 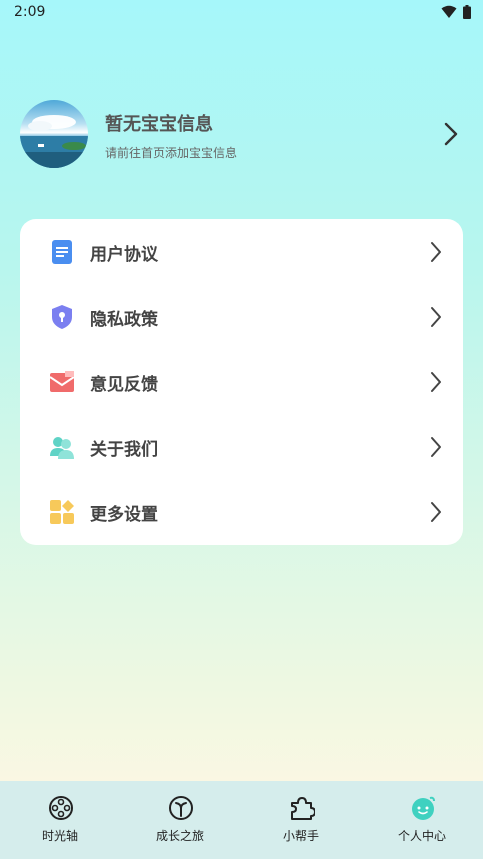 What do you see at coordinates (124, 385) in the screenshot?
I see `menu-item-label: 意见反馈` at bounding box center [124, 385].